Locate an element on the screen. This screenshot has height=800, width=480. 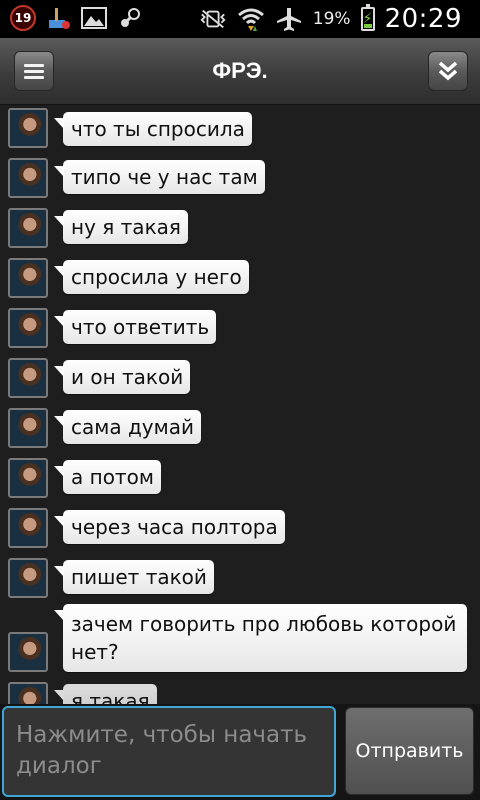
message-bubble: типо че у нас там is located at coordinates (159, 177).